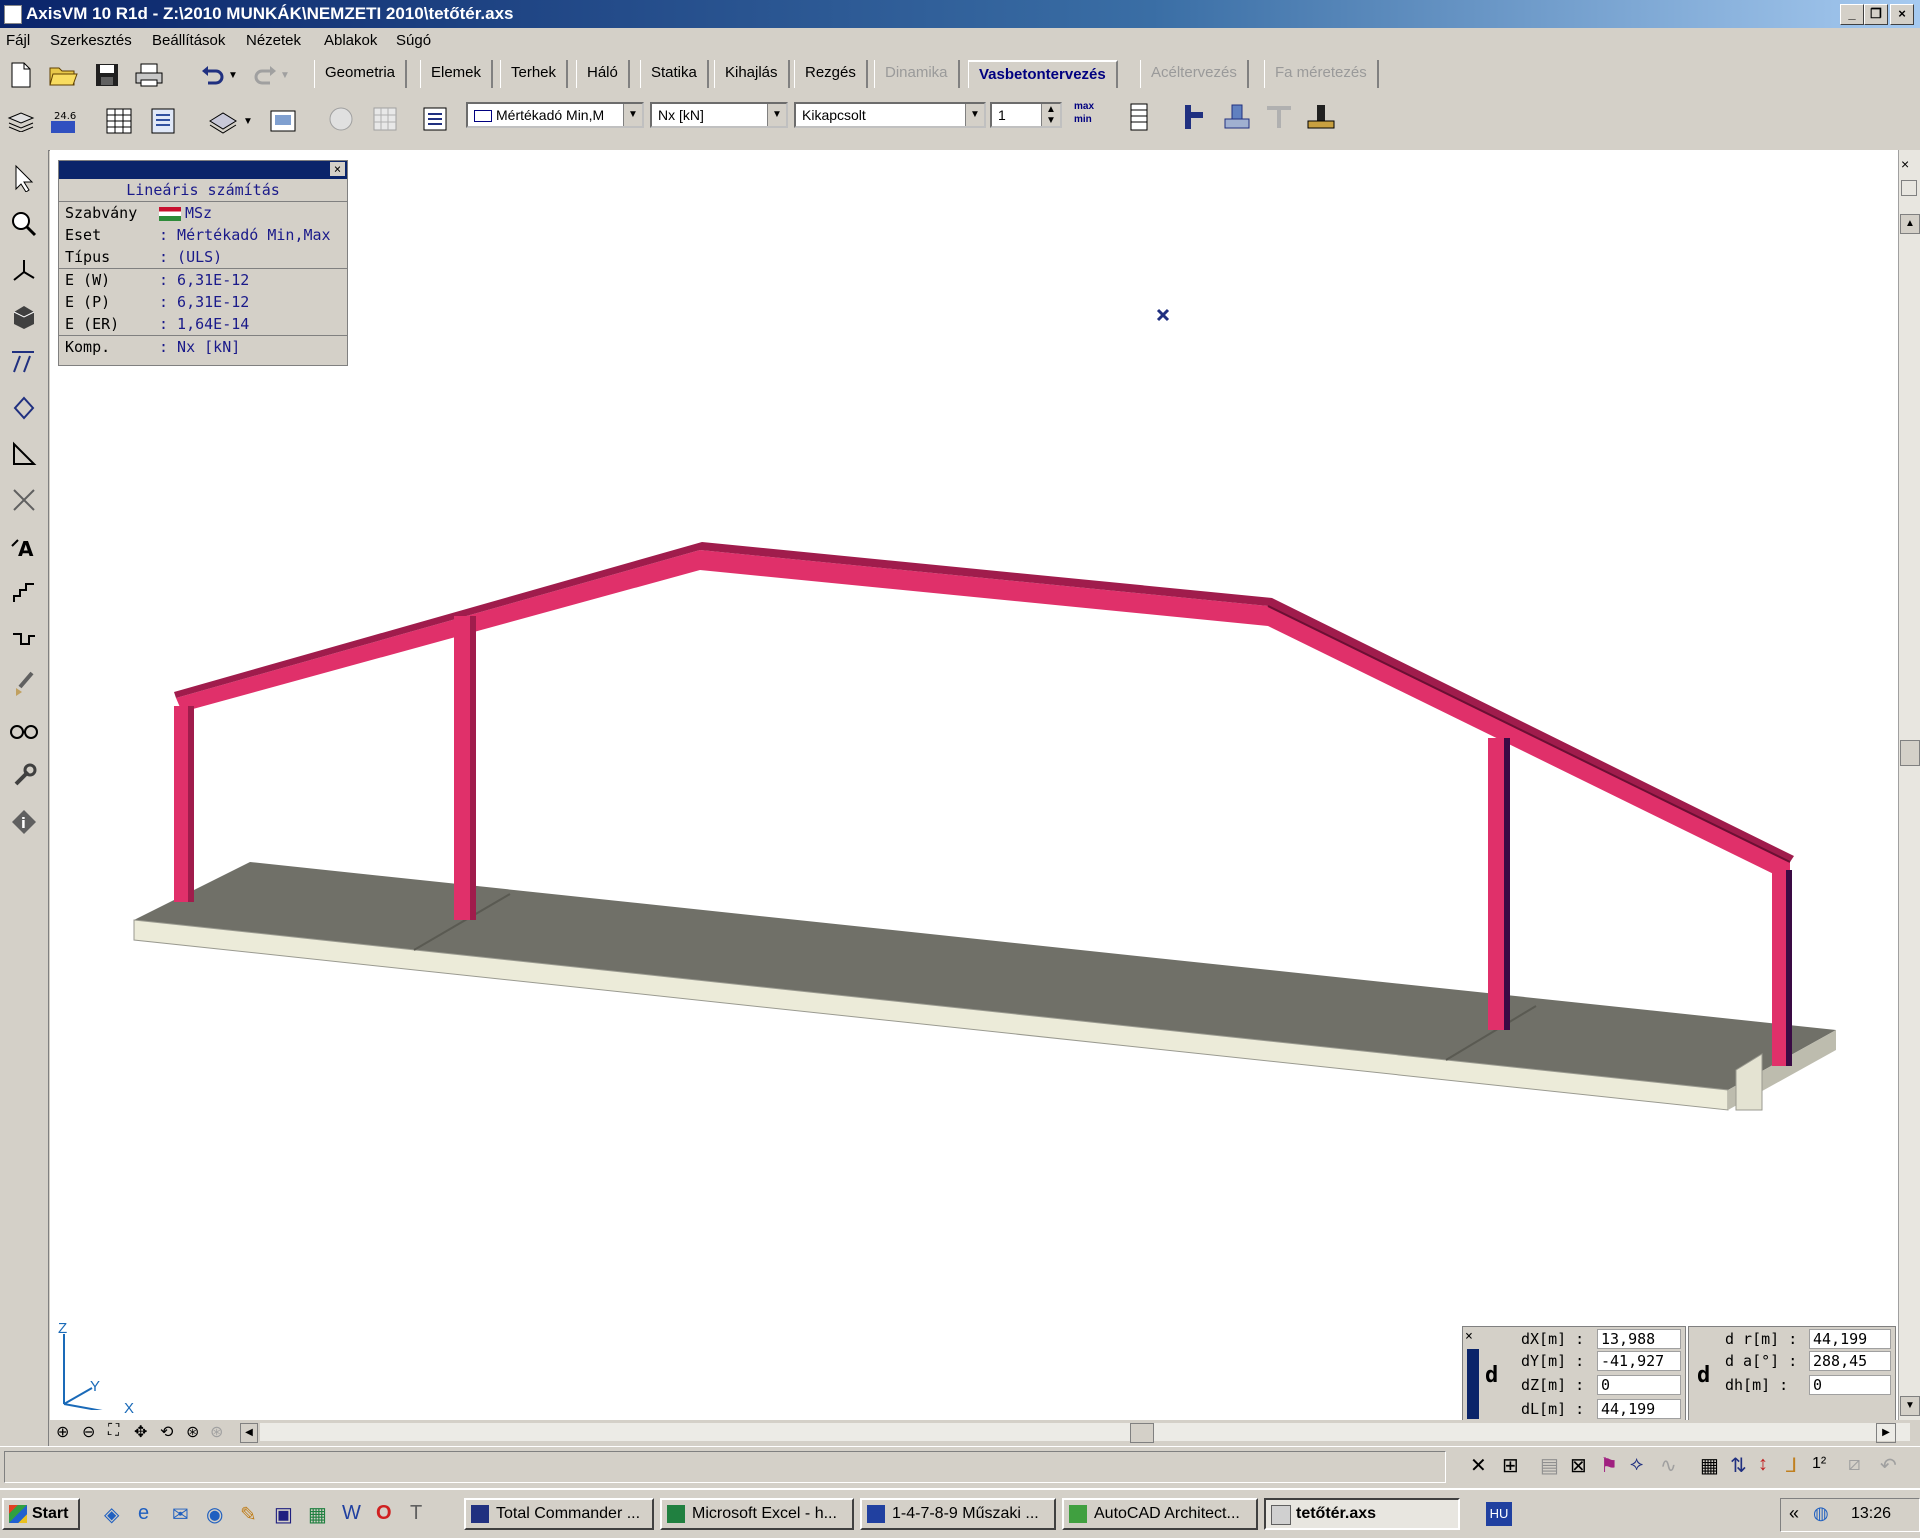 The image size is (1920, 1538). I want to click on browser-icon: e, so click(143, 1513).